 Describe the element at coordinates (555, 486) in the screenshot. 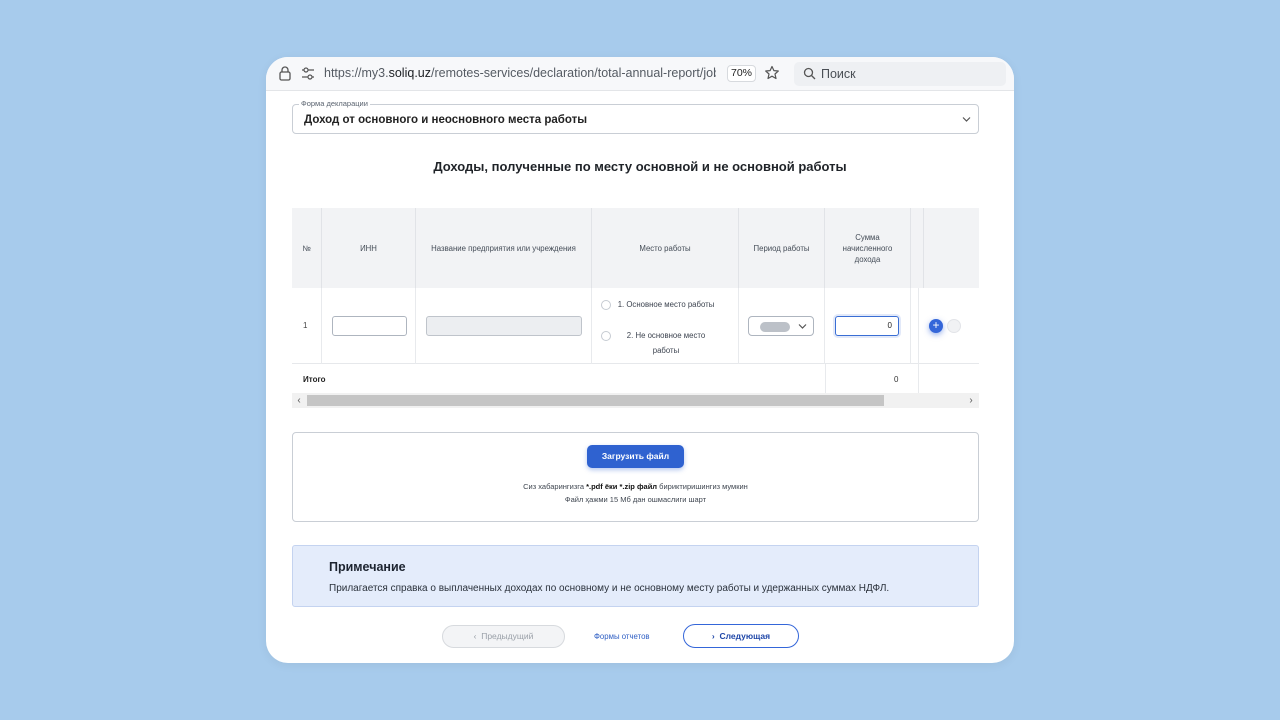

I see `upload-hint-prefix: Сиз хабарингизга` at that location.